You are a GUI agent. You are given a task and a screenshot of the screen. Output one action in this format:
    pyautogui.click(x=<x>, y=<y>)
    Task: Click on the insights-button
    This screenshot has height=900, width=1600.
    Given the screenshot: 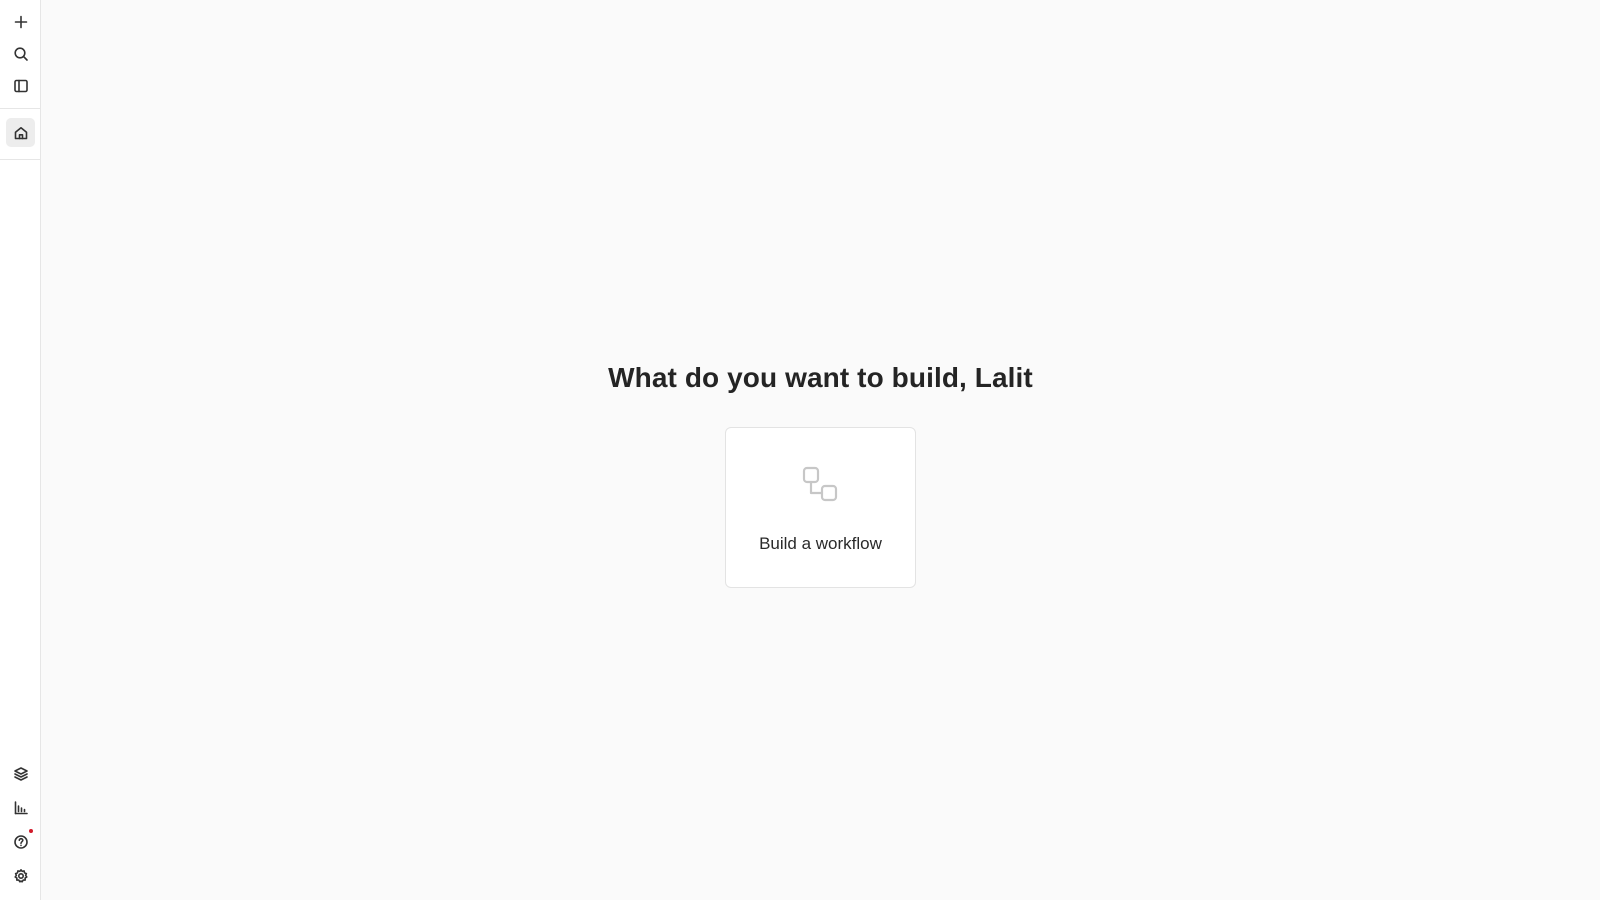 What is the action you would take?
    pyautogui.click(x=20, y=807)
    